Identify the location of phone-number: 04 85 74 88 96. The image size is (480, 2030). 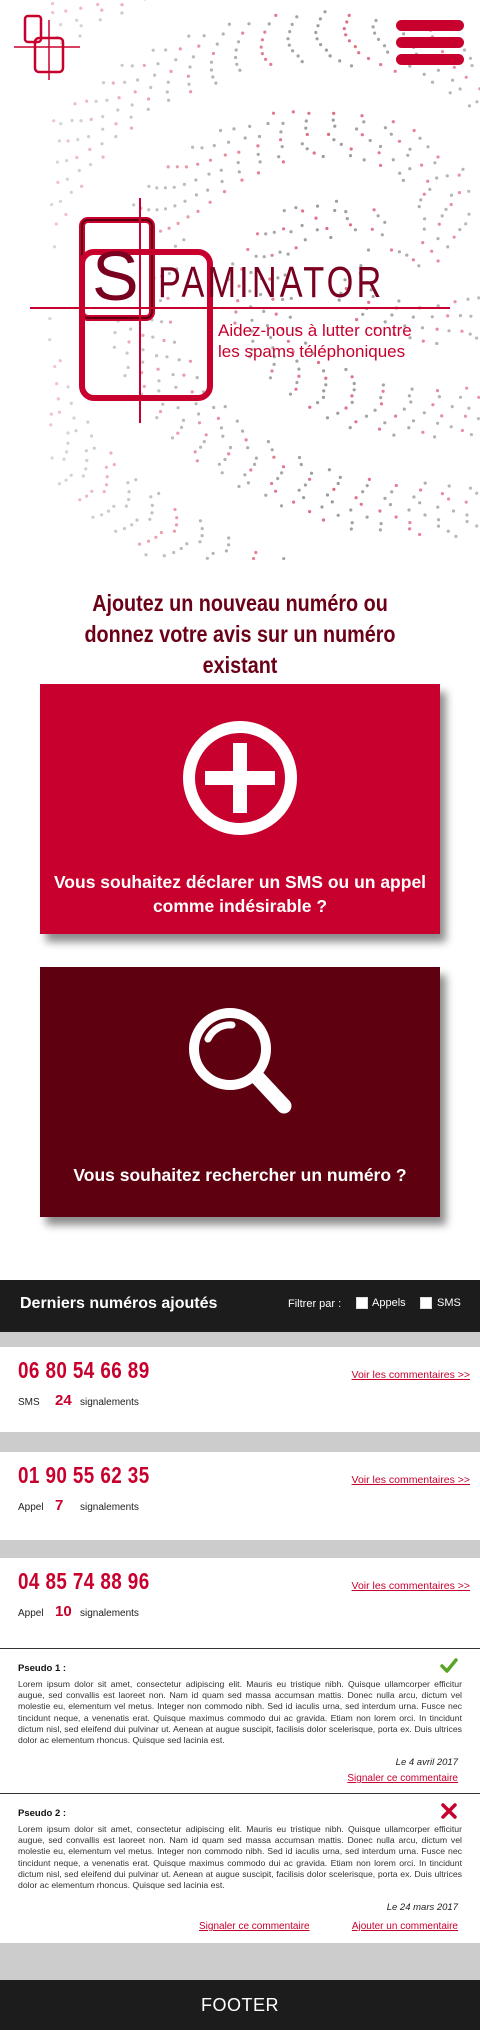
(84, 1581).